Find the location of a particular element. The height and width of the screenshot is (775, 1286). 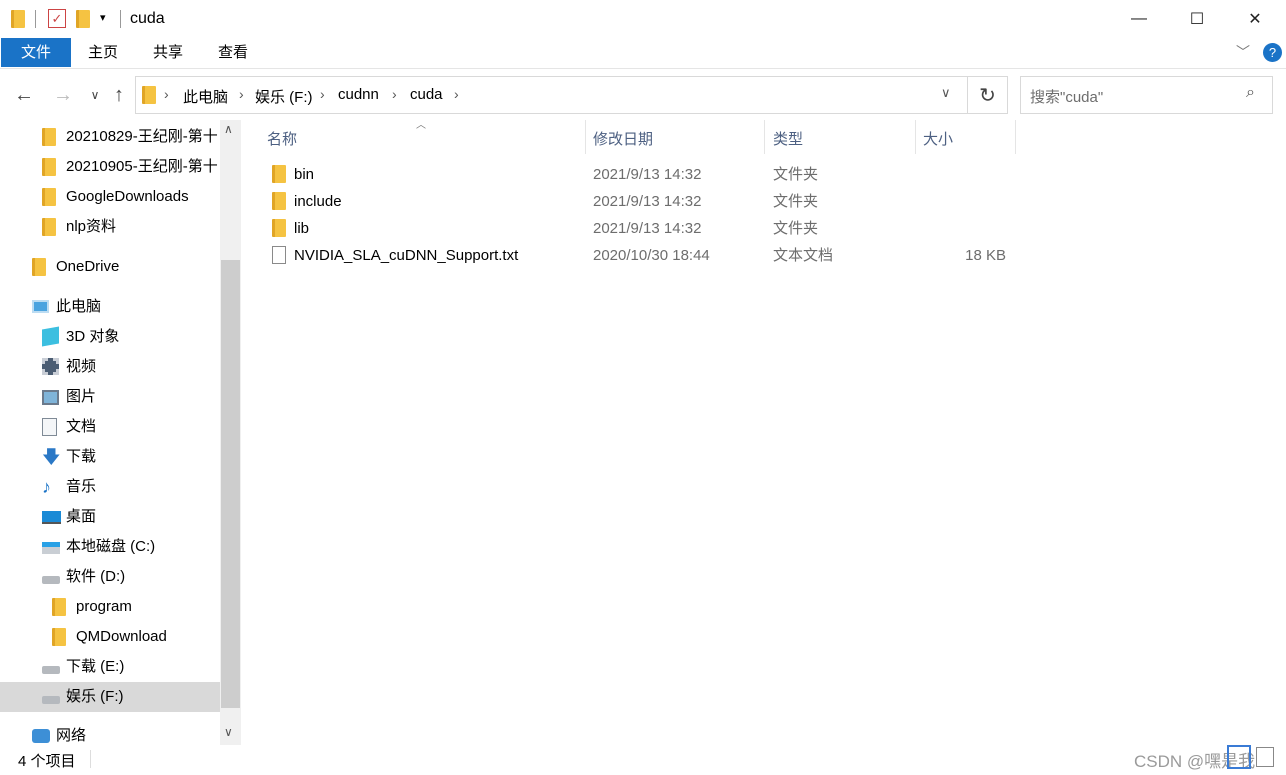

music-note-icon: ♪ is located at coordinates (46, 487).